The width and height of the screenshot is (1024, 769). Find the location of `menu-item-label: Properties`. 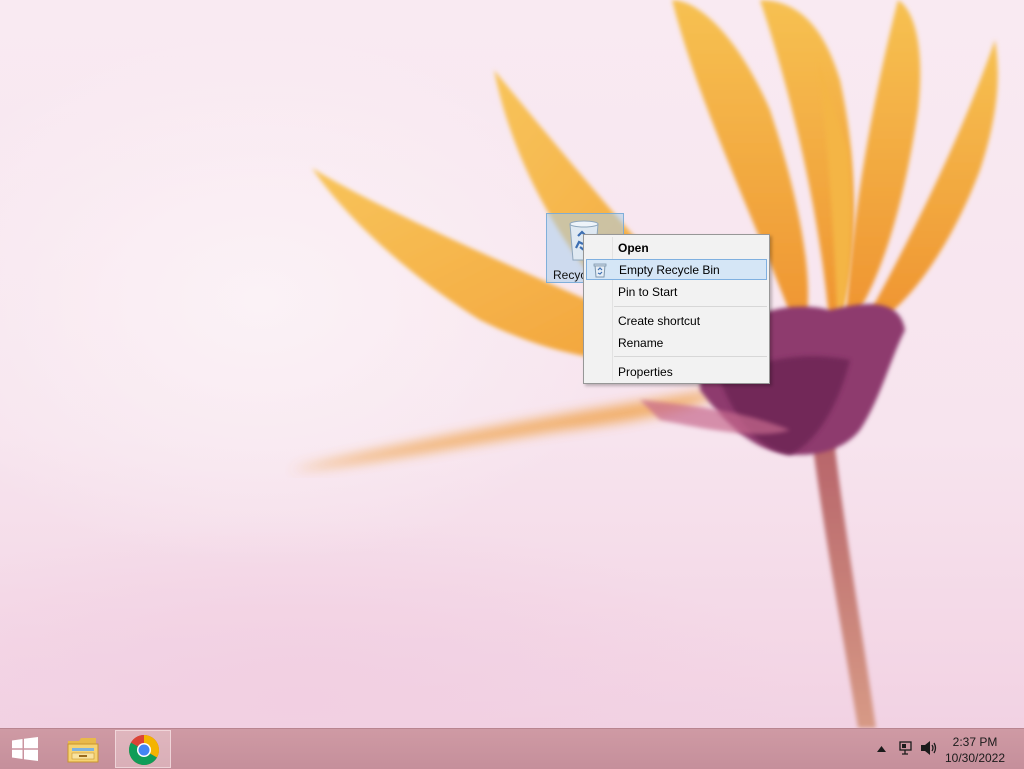

menu-item-label: Properties is located at coordinates (645, 372).